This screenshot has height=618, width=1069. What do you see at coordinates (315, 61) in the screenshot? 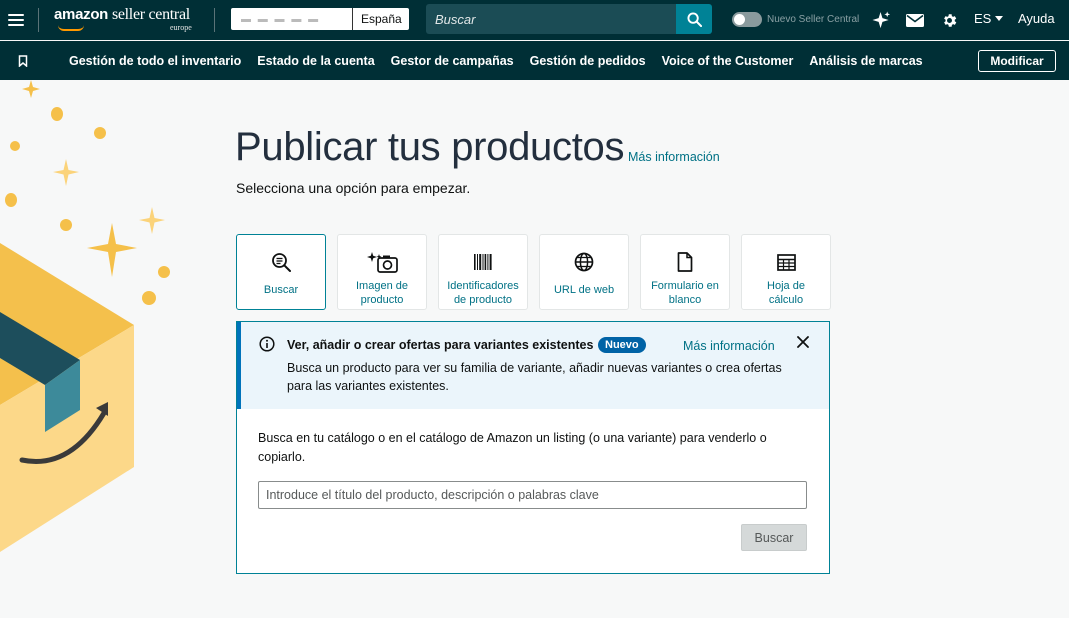
I see `nav-item-account-health: Estado de la cuenta` at bounding box center [315, 61].